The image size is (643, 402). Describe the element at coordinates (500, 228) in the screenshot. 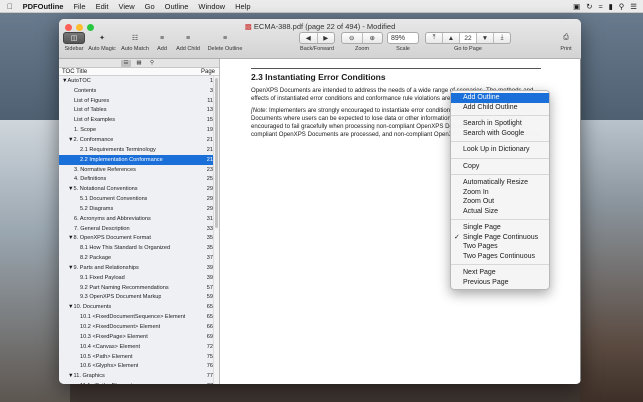

I see `context-menu-item-single-page: Single Page` at that location.